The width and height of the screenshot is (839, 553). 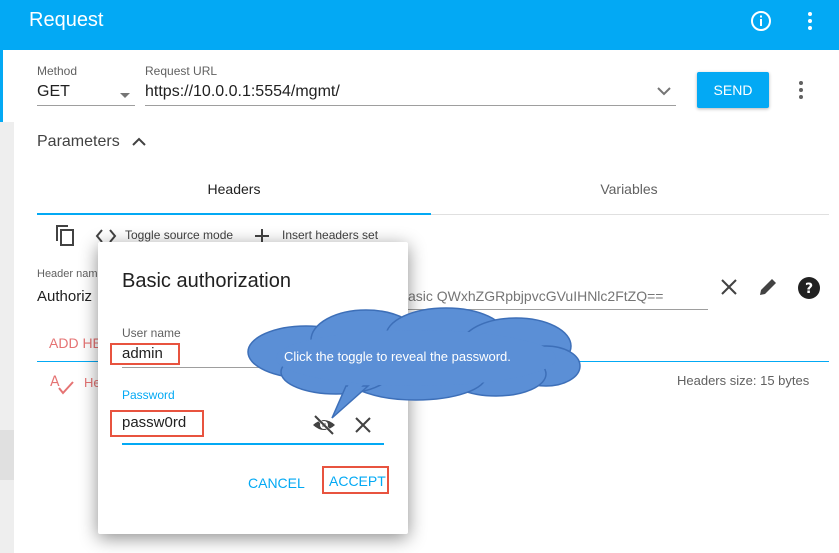 I want to click on url-dropdown-icon, so click(x=664, y=93).